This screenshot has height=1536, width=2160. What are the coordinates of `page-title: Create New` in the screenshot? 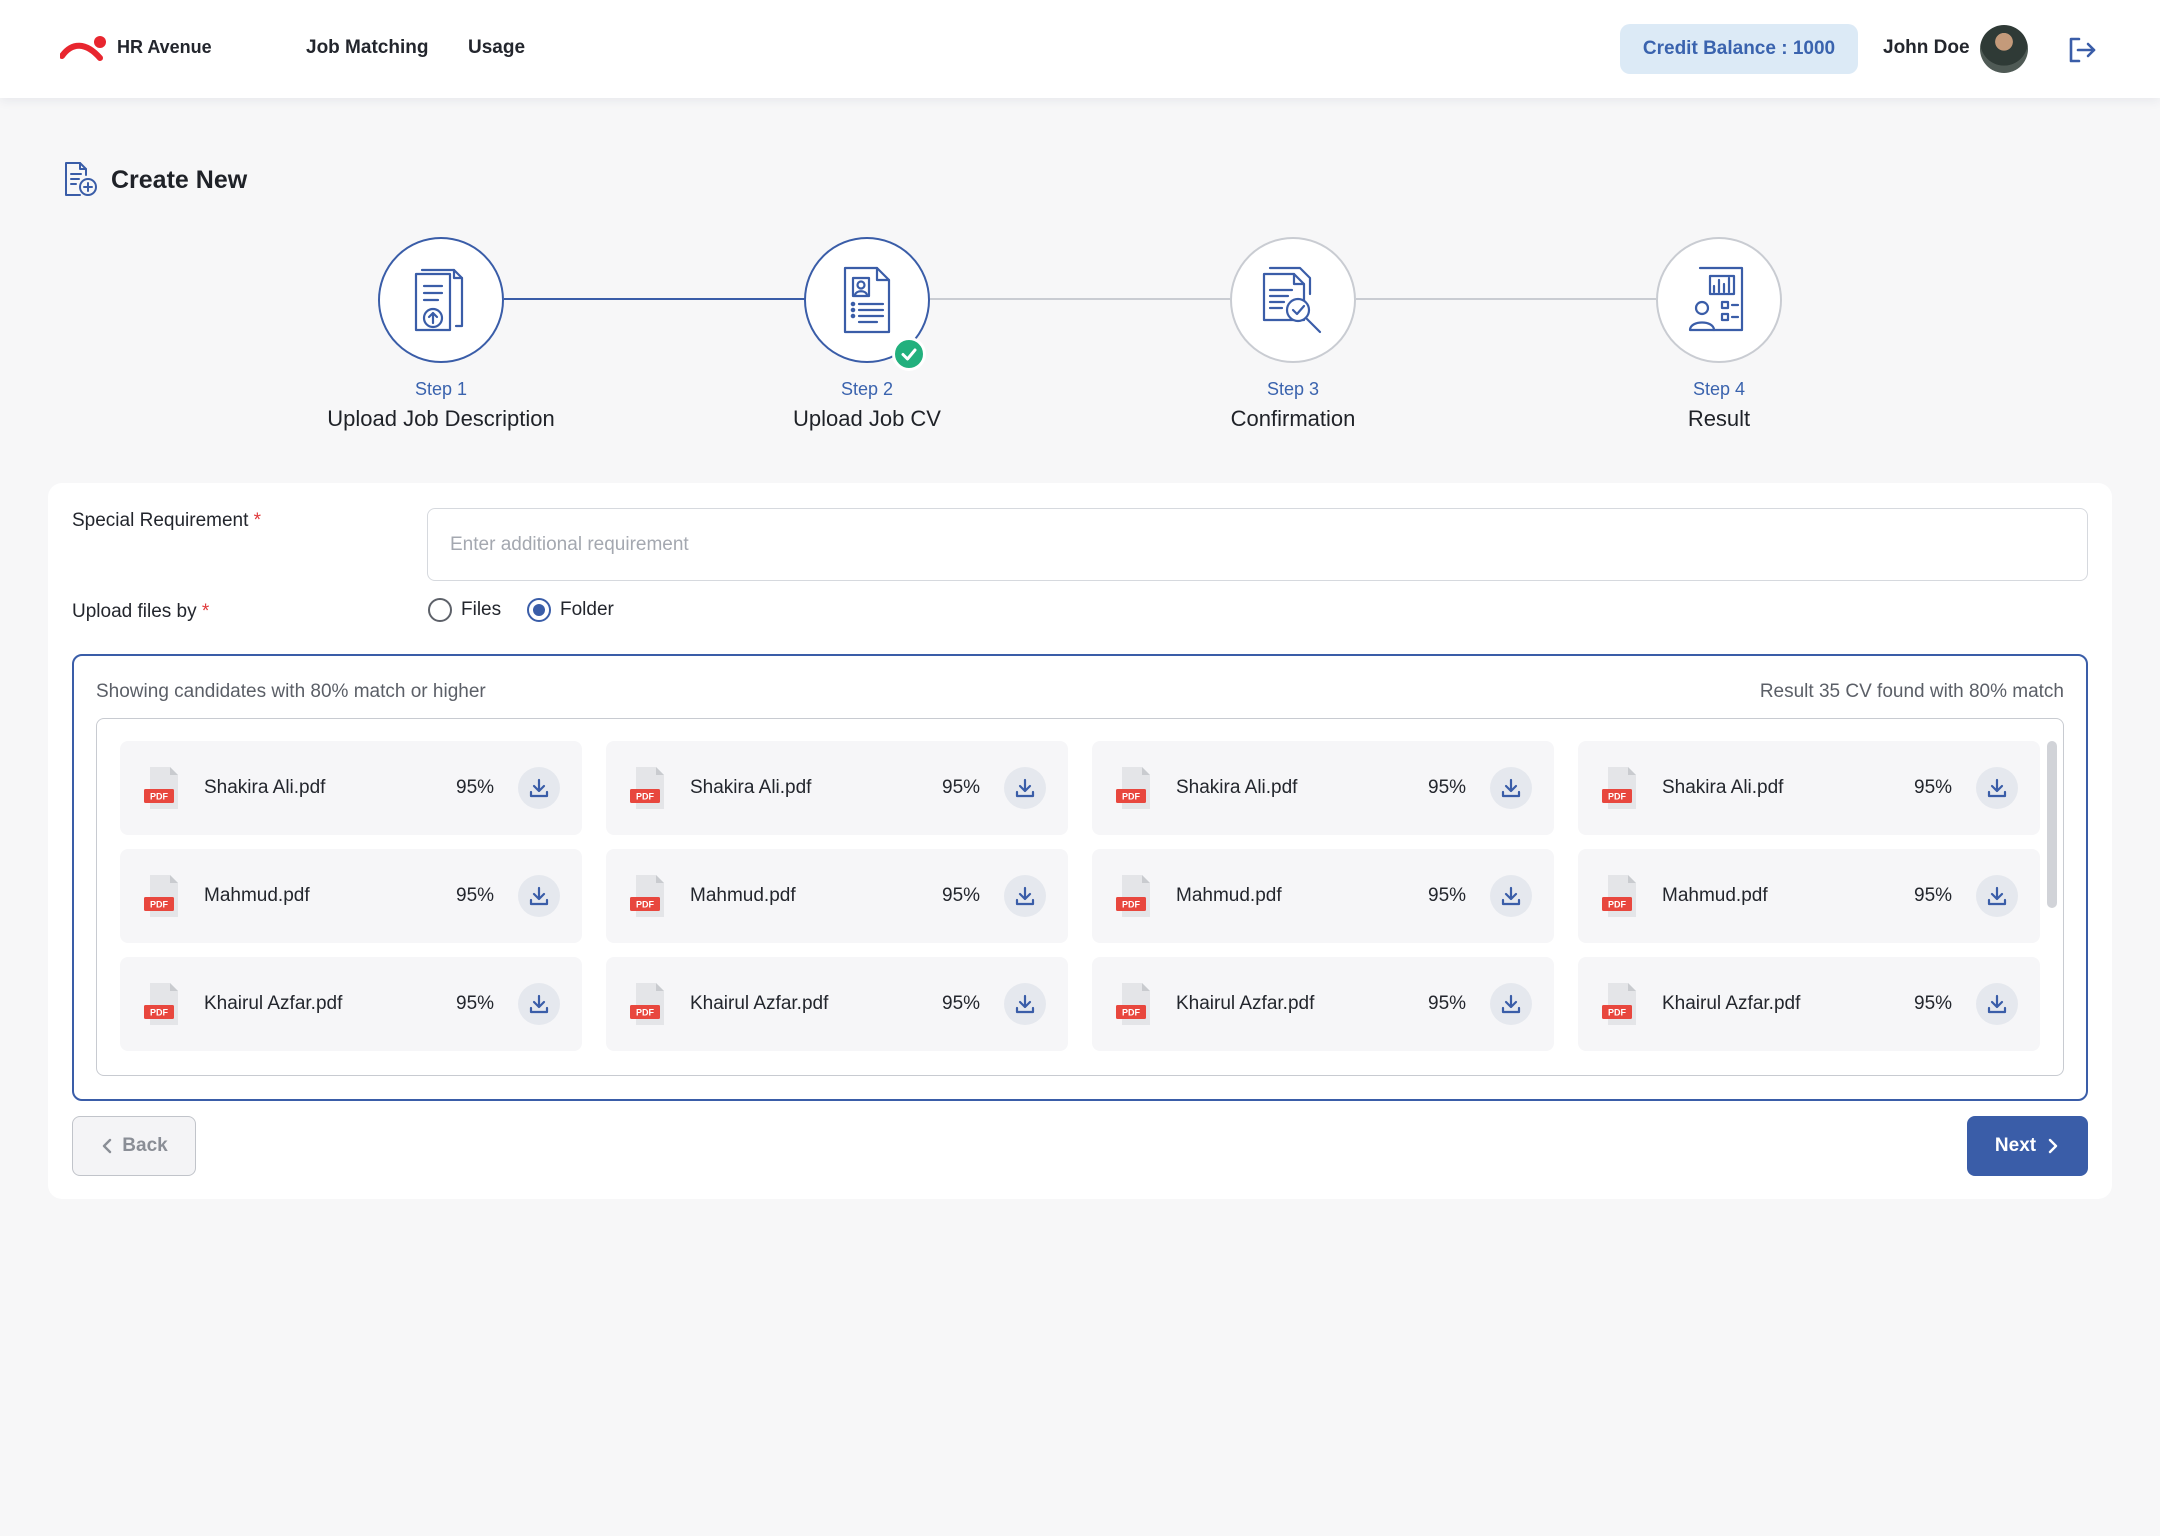 It's located at (179, 180).